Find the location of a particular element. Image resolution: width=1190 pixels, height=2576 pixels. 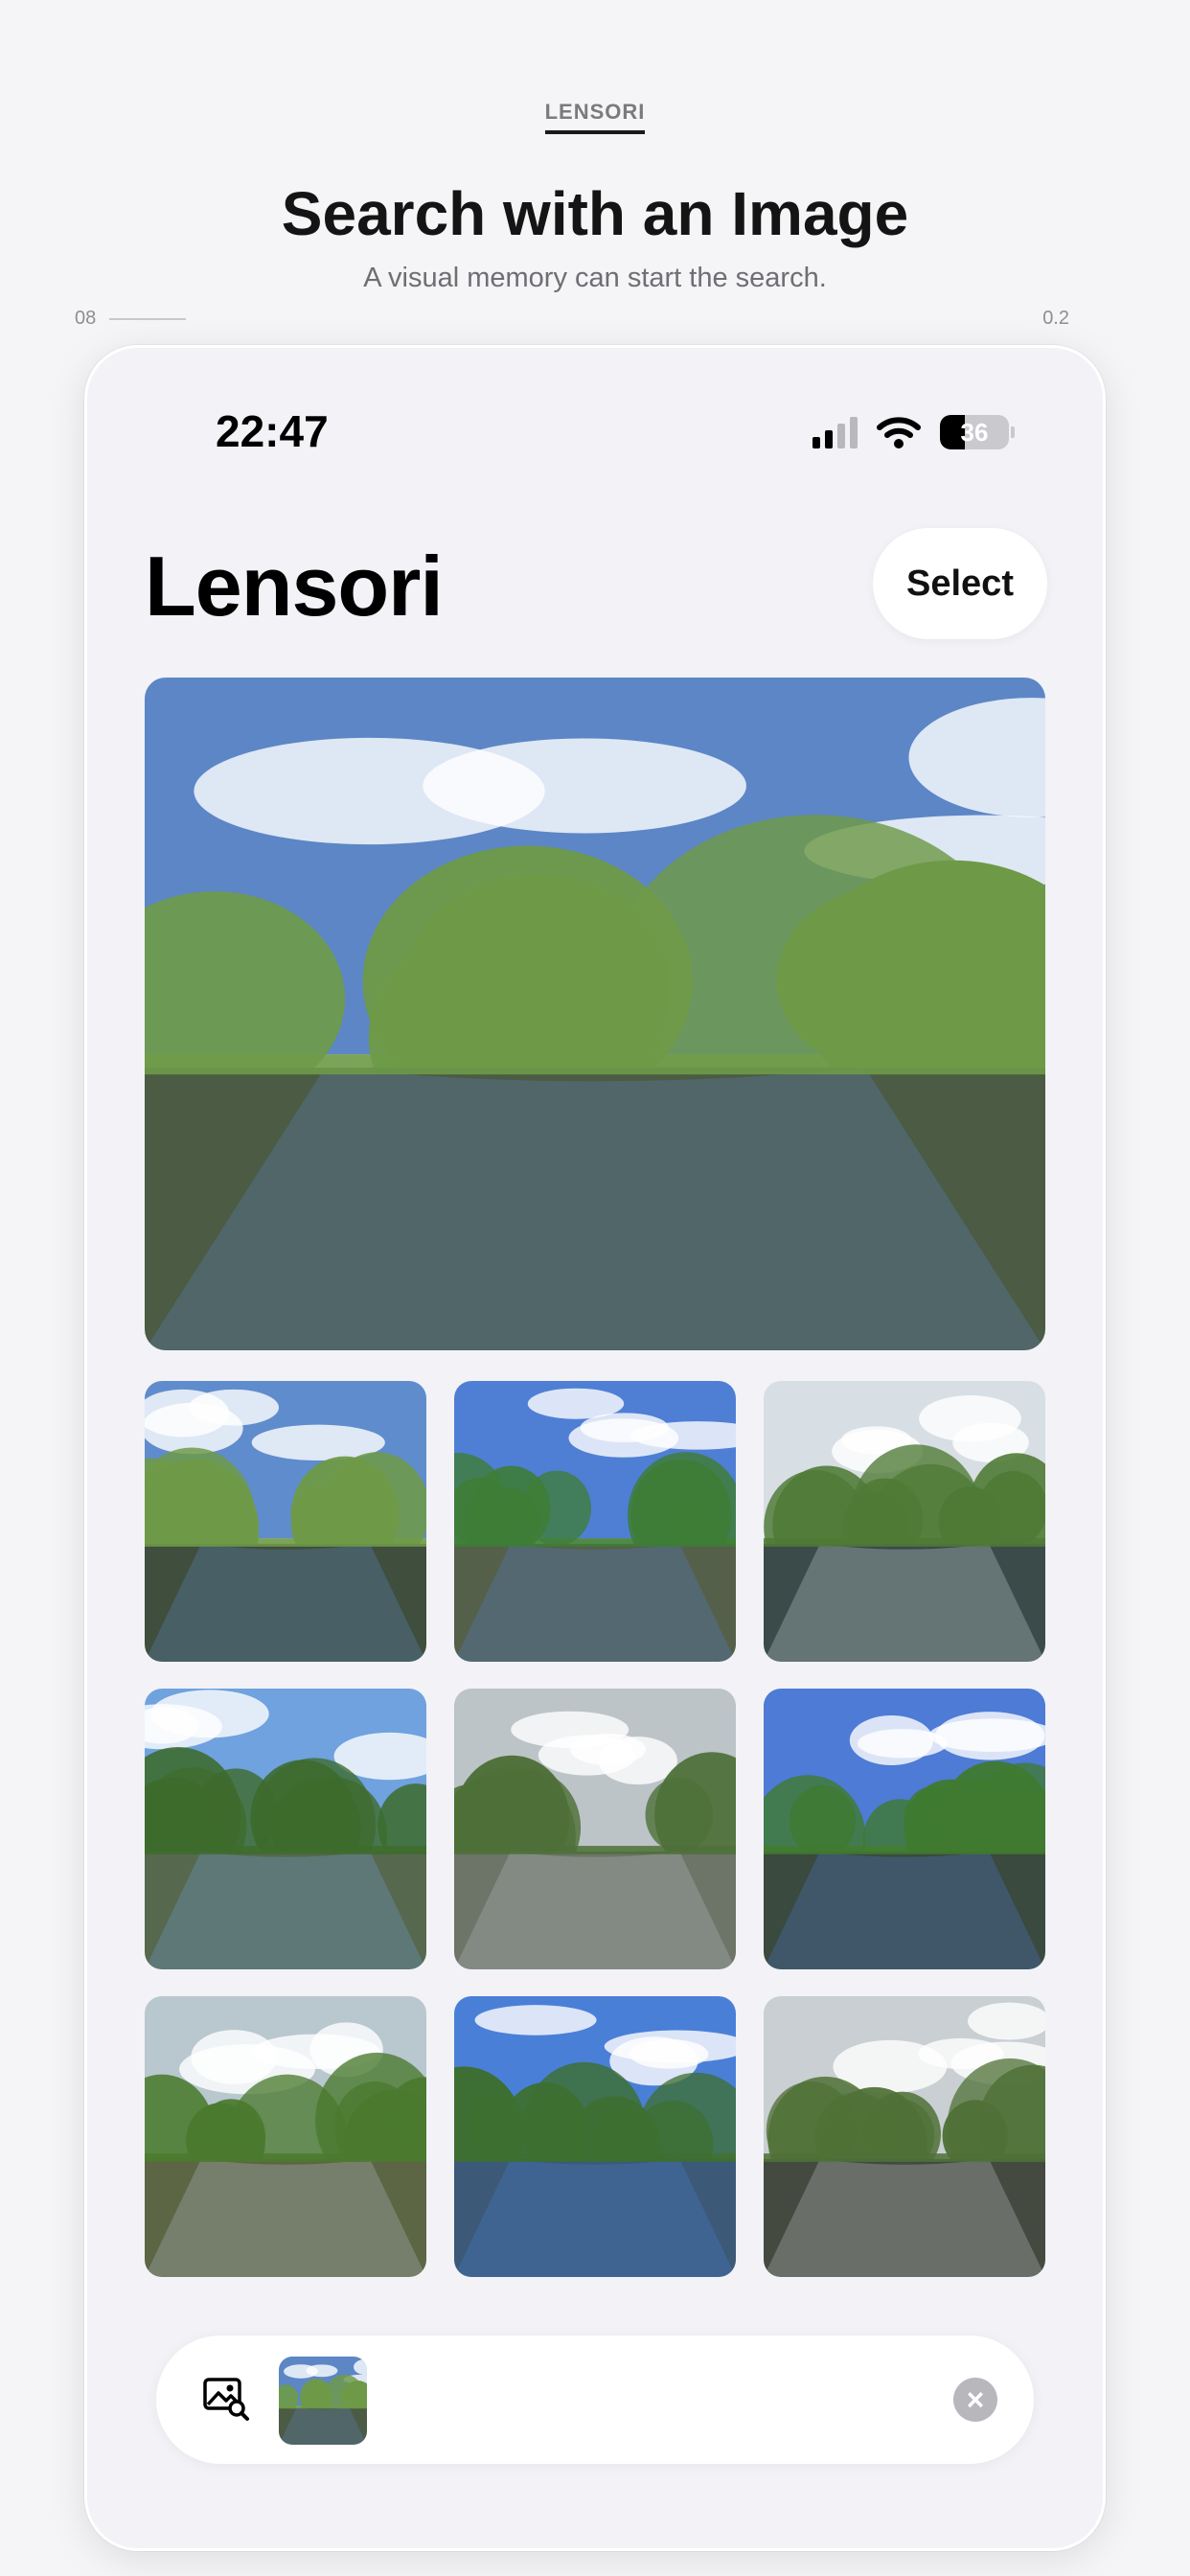

wifi-icon is located at coordinates (899, 432).